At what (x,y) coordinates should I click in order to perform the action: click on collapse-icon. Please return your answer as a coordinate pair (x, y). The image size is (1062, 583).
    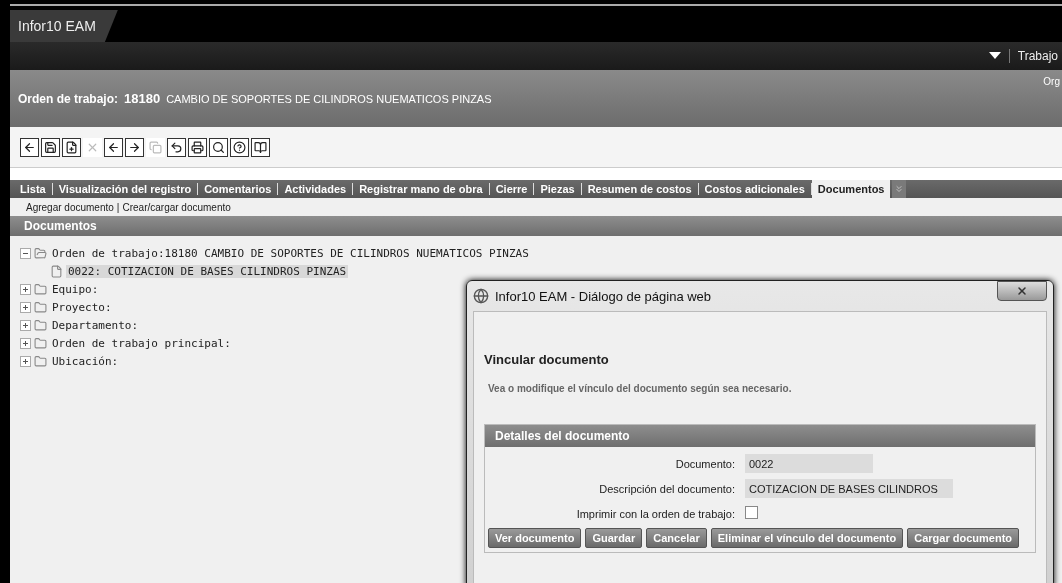
    Looking at the image, I should click on (25, 253).